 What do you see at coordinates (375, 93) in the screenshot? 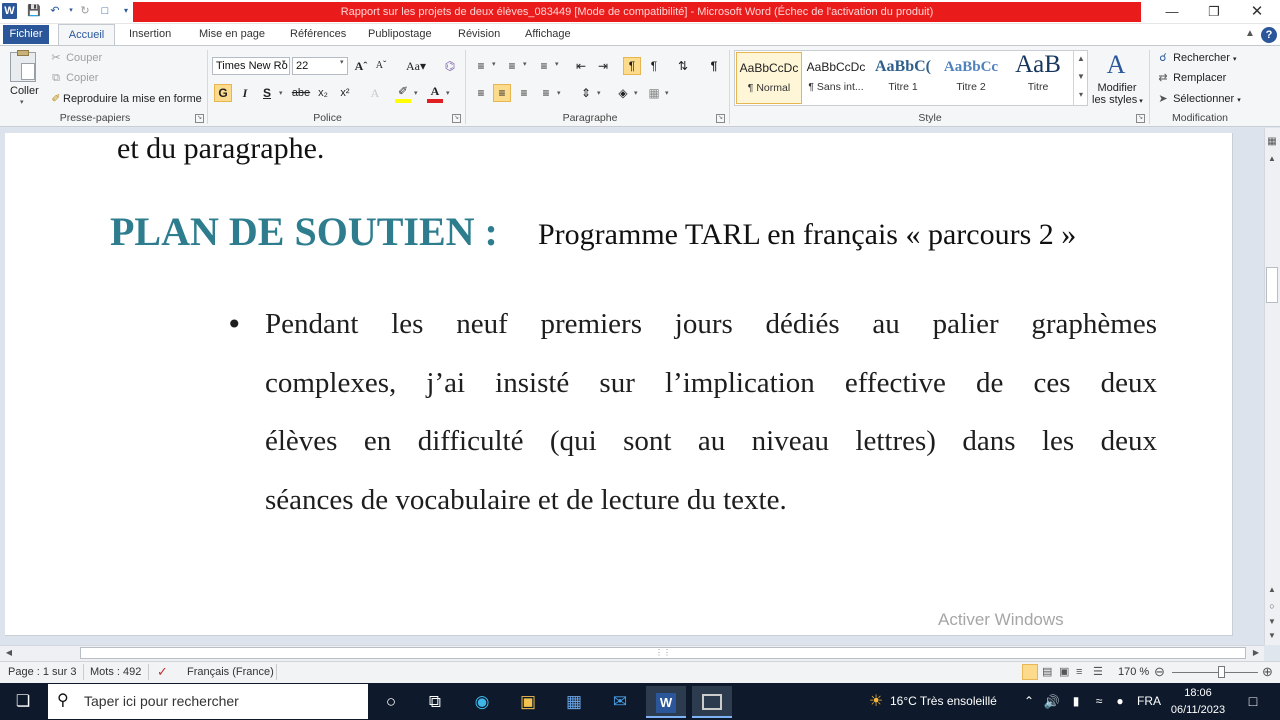
I see `text-effects-icon: A` at bounding box center [375, 93].